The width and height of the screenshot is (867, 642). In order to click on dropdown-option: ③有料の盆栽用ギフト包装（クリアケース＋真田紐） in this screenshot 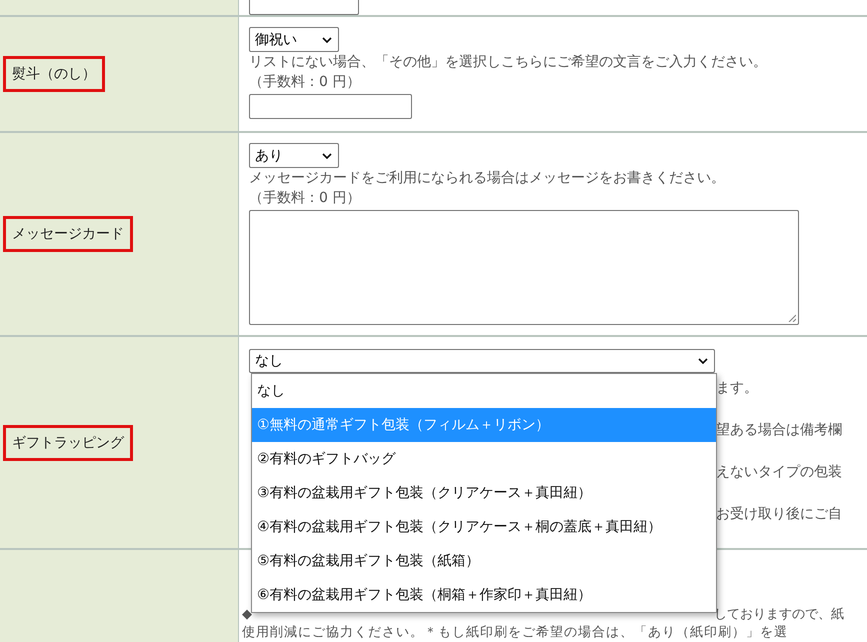, I will do `click(484, 493)`.